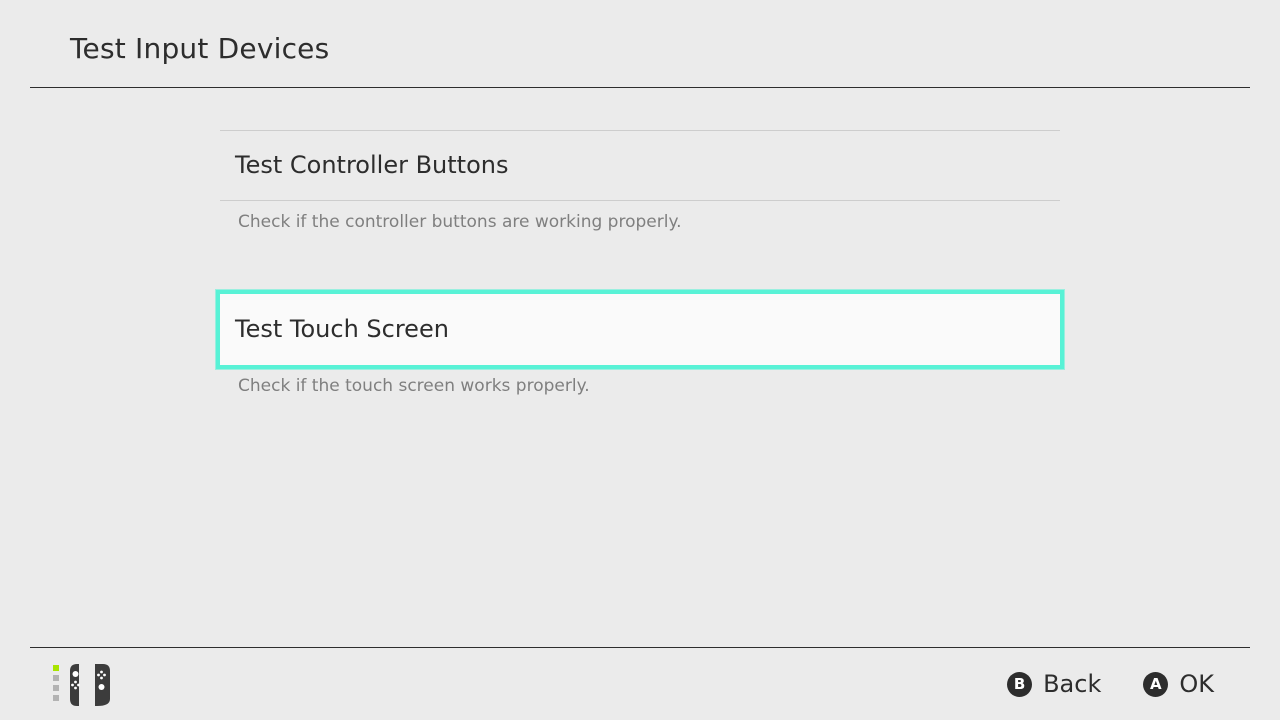 This screenshot has width=1280, height=720. What do you see at coordinates (640, 647) in the screenshot?
I see `footer-divider` at bounding box center [640, 647].